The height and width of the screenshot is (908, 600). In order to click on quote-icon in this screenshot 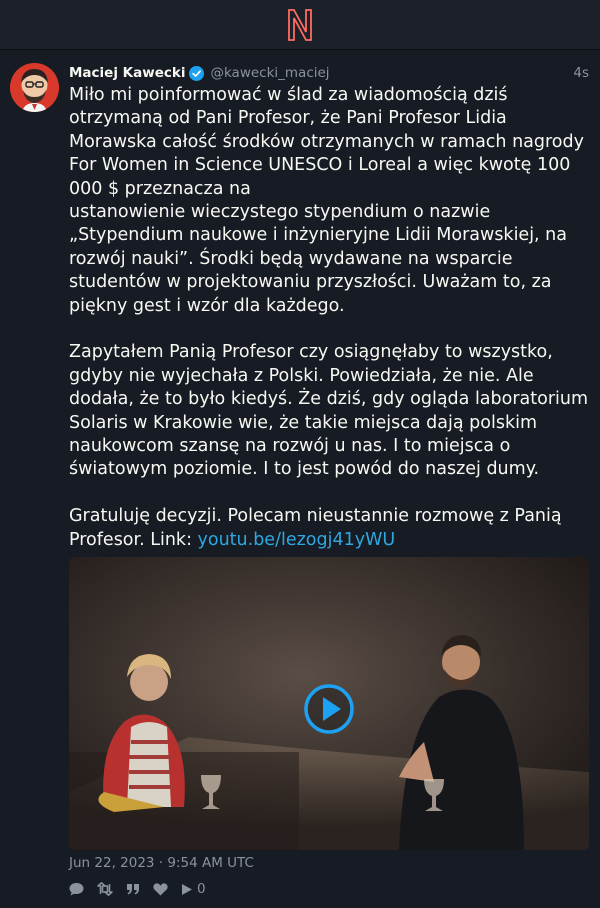, I will do `click(133, 889)`.